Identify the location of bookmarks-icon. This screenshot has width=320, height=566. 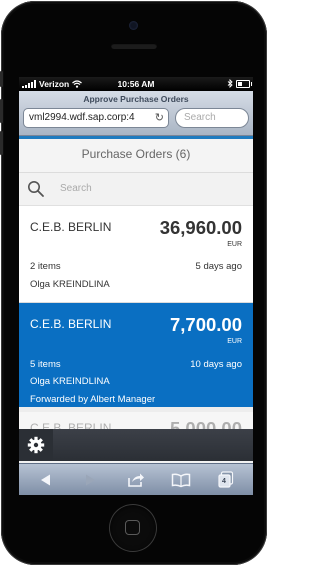
(181, 480).